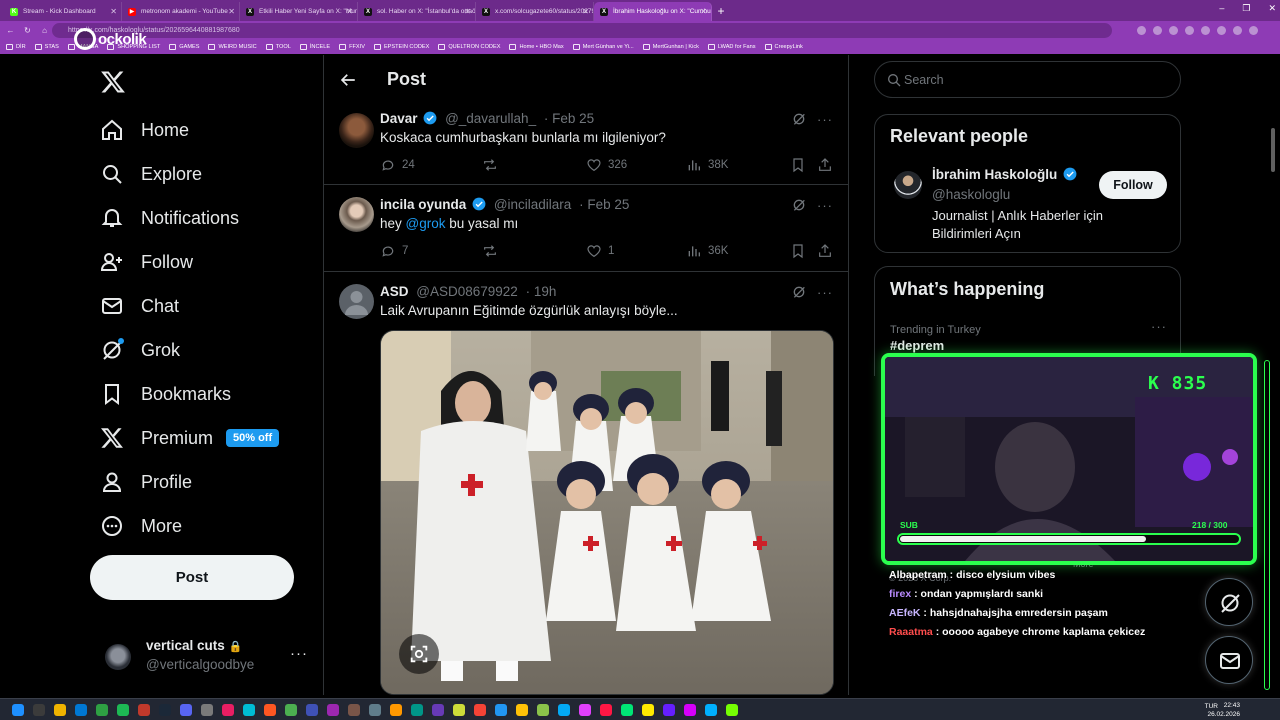 This screenshot has width=1280, height=720. Describe the element at coordinates (140, 350) in the screenshot. I see `sidebar-item-grok: Grok` at that location.